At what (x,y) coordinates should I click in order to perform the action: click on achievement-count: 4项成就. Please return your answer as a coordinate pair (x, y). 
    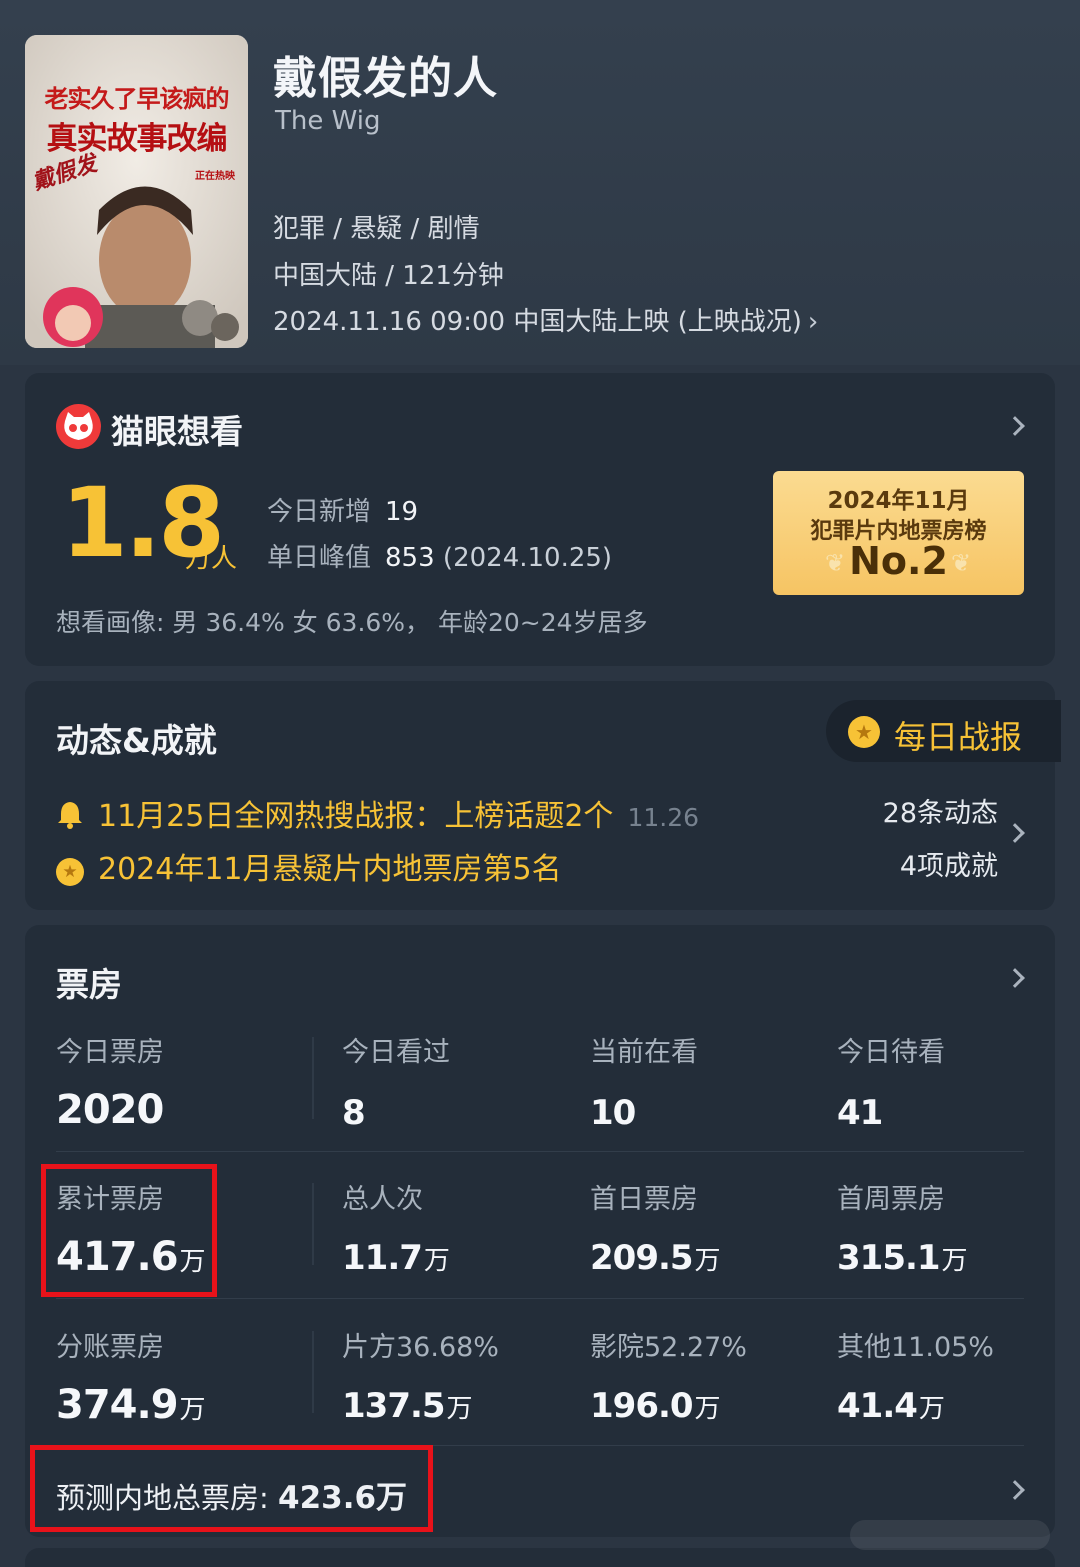
    Looking at the image, I should click on (948, 866).